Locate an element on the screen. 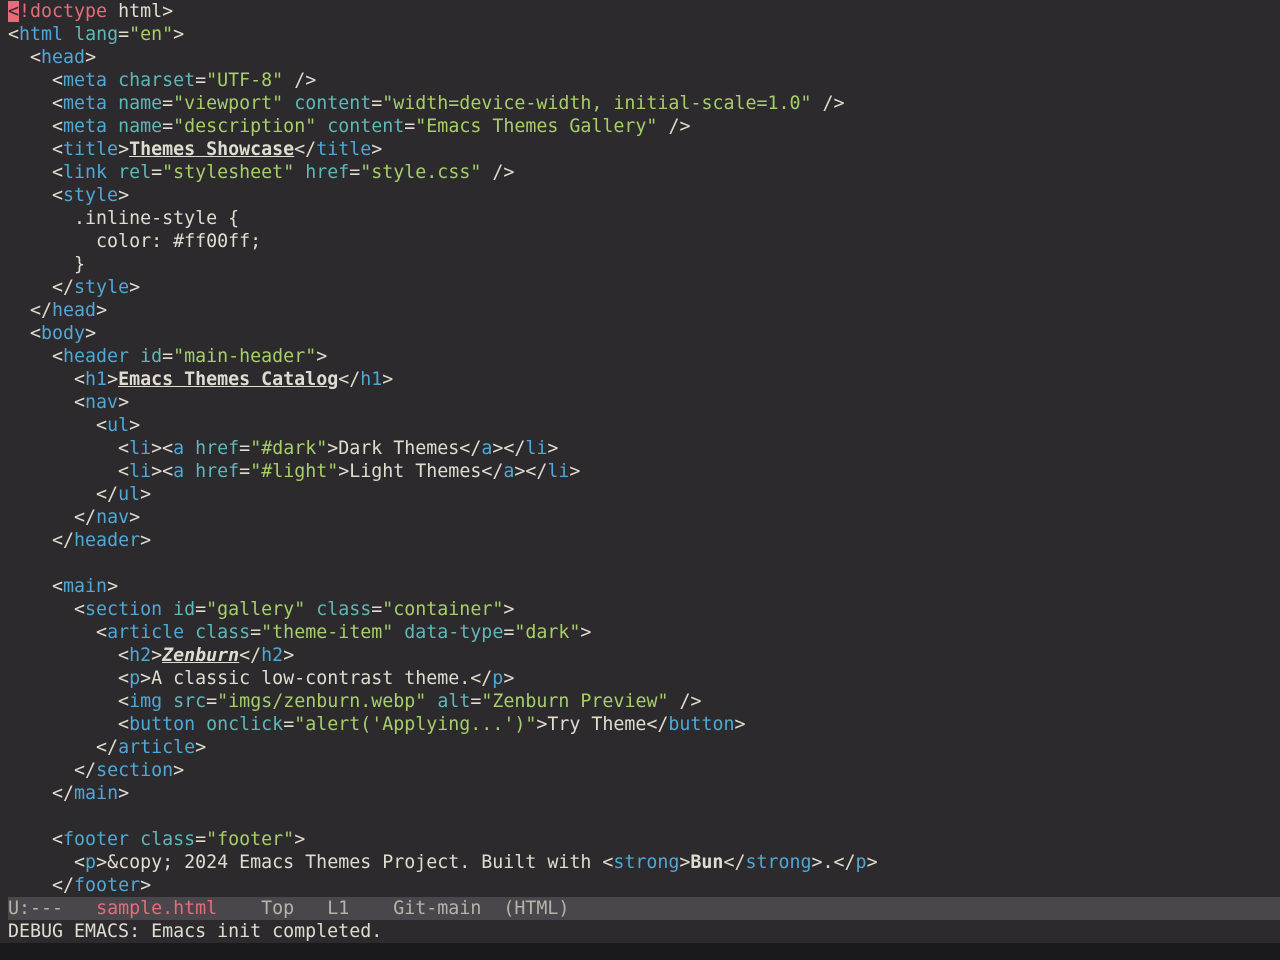 The image size is (1280, 960). code-line: <li><a href="#dark">Dark Themes</a></li> is located at coordinates (644, 448).